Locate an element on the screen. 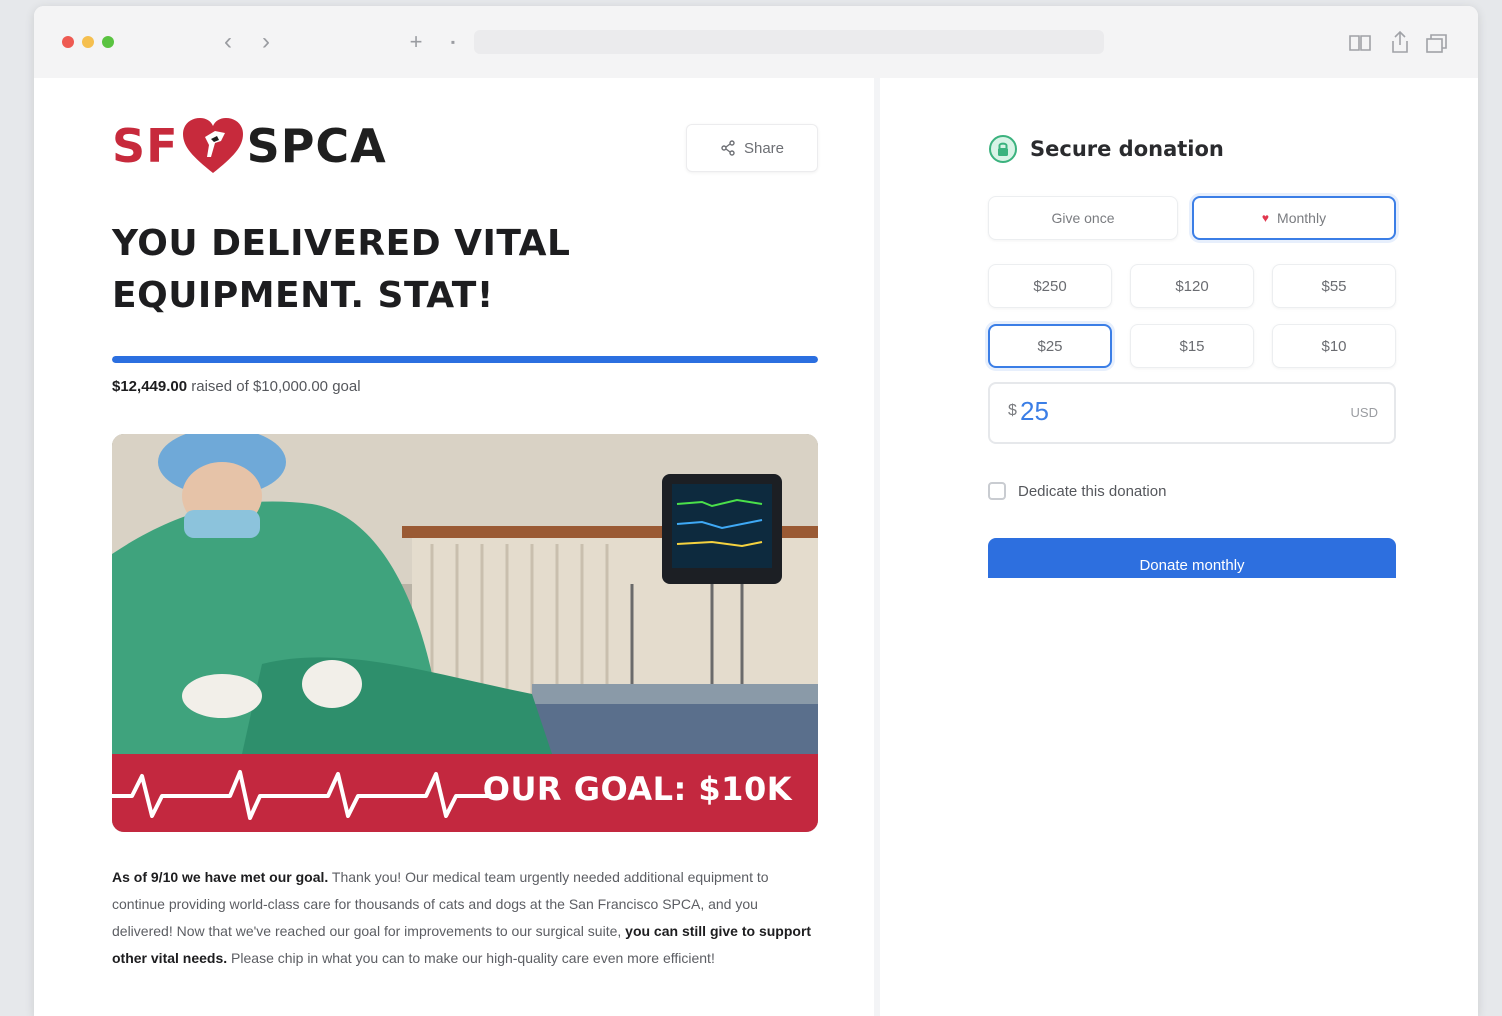  give-once-label: Give once is located at coordinates (1083, 218).